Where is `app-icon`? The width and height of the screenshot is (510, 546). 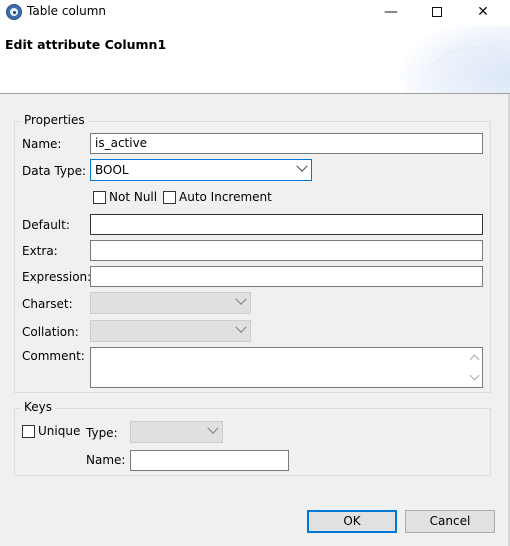
app-icon is located at coordinates (14, 12).